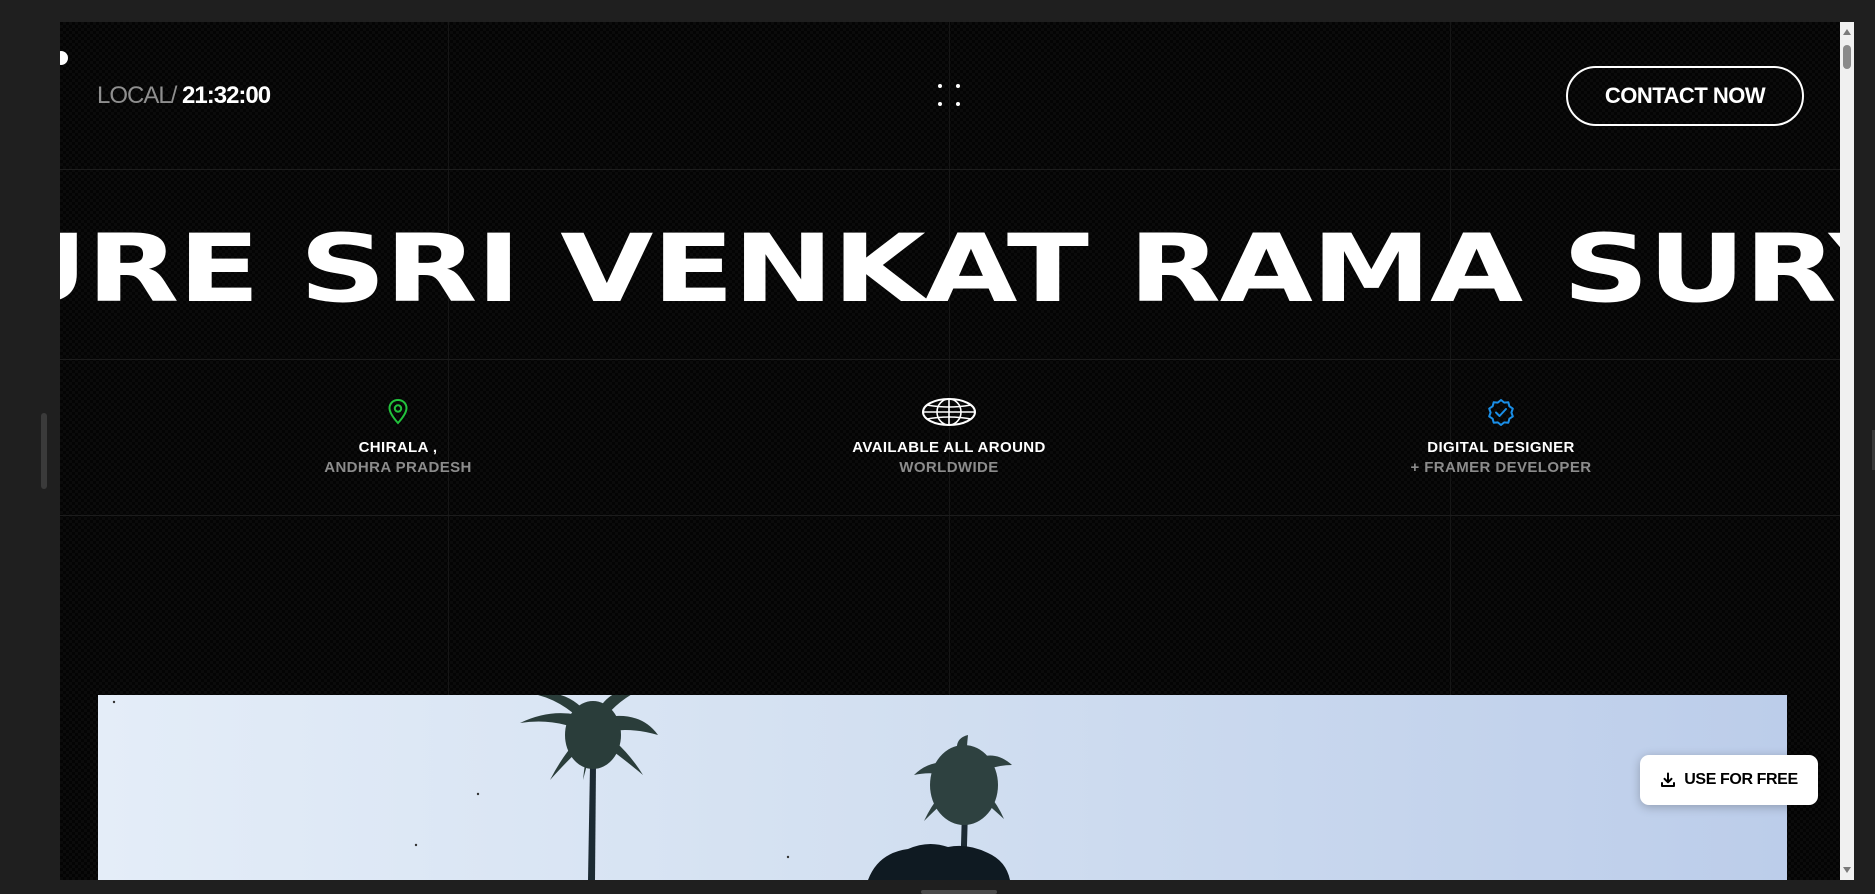  What do you see at coordinates (949, 447) in the screenshot?
I see `availability-title: AVAILABLE ALL AROUND` at bounding box center [949, 447].